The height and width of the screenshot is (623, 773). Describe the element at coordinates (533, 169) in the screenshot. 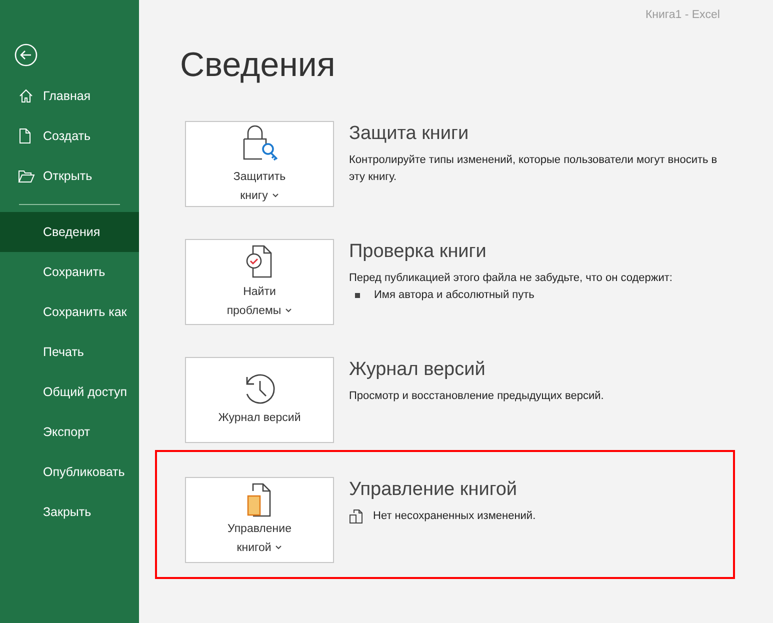

I see `section-description: Контролируйте типы изменений, которые пользователи могут вносить в эту книгу.` at that location.